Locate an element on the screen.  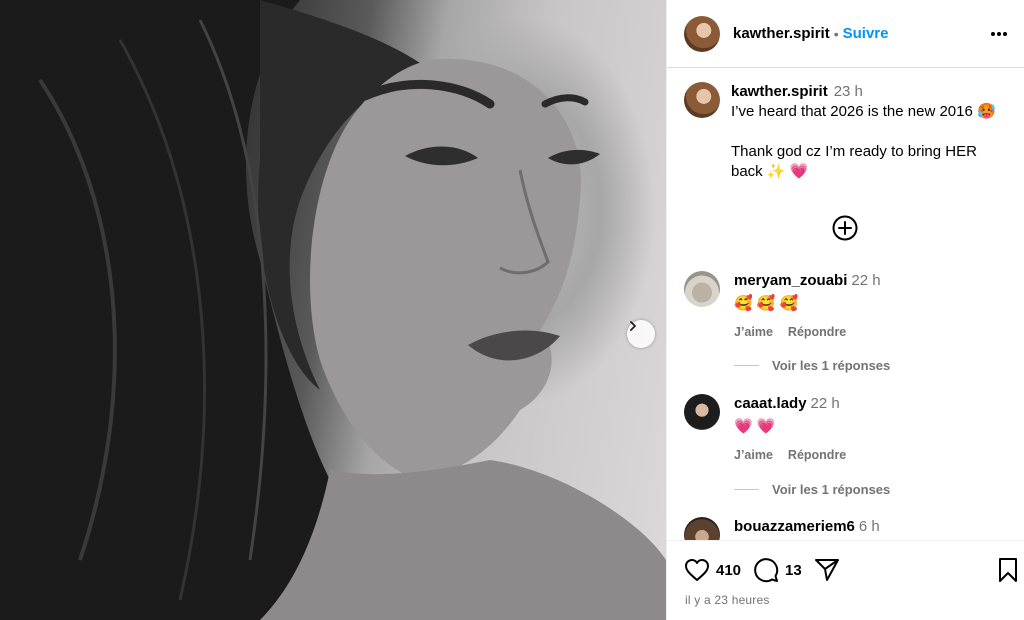
follow-button: Suivre is located at coordinates (866, 33).